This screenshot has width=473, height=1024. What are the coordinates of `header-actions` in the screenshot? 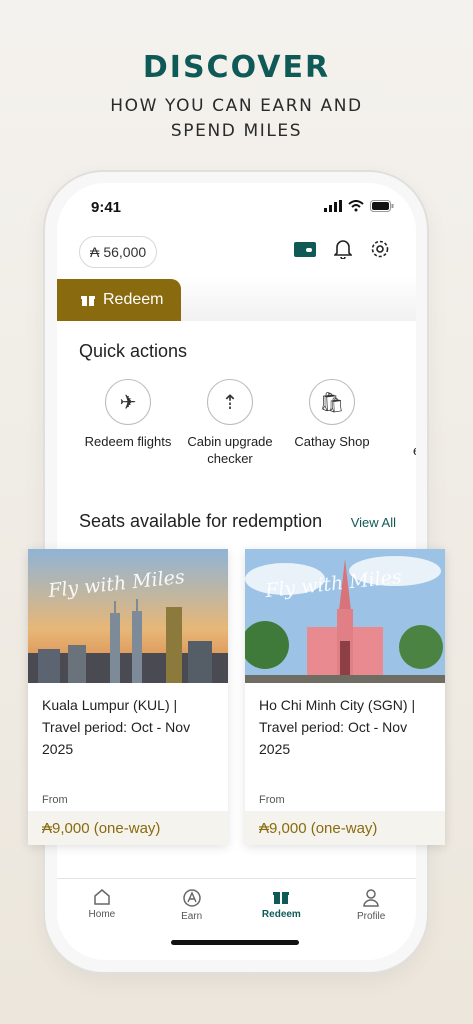 It's located at (342, 249).